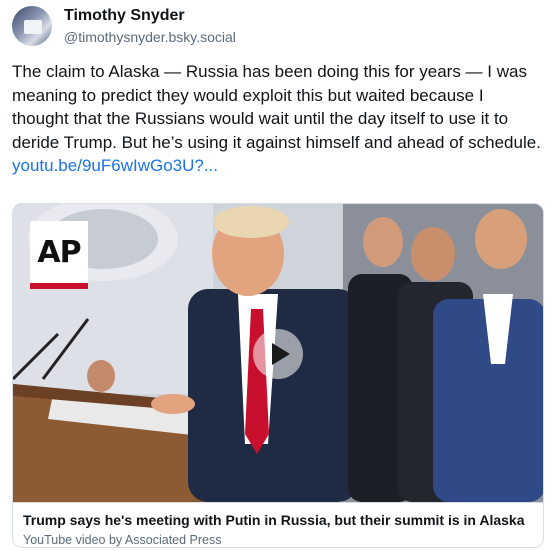 This screenshot has height=551, width=550. What do you see at coordinates (150, 37) in the screenshot?
I see `author-handle: @timothysnyder.bsky.social` at bounding box center [150, 37].